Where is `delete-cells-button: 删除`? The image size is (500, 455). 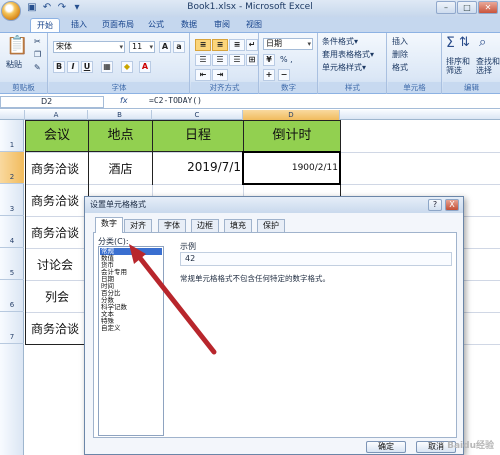
delete-cells-button: 删除 is located at coordinates (400, 54).